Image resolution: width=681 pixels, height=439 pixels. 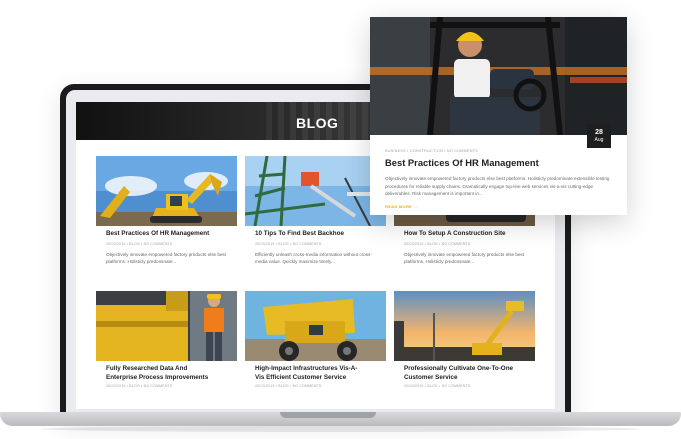 I want to click on card-title-line: Professionally Cultivate One-To-One, so click(x=458, y=368).